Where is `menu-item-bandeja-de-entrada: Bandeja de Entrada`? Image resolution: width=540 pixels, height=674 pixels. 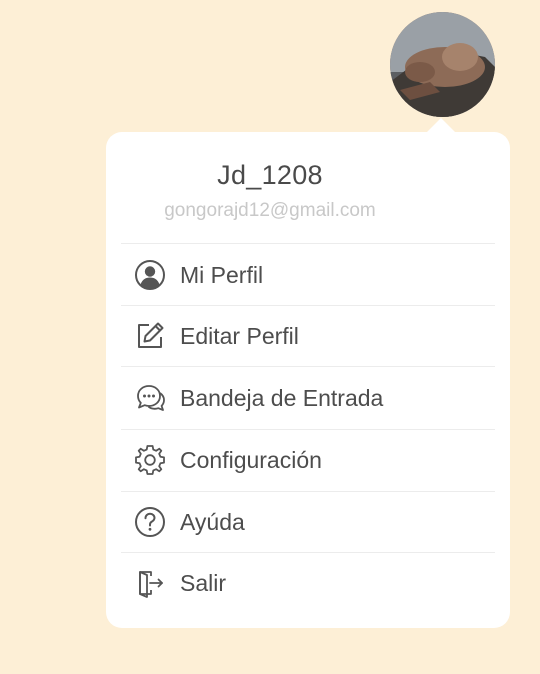 menu-item-bandeja-de-entrada: Bandeja de Entrada is located at coordinates (308, 398).